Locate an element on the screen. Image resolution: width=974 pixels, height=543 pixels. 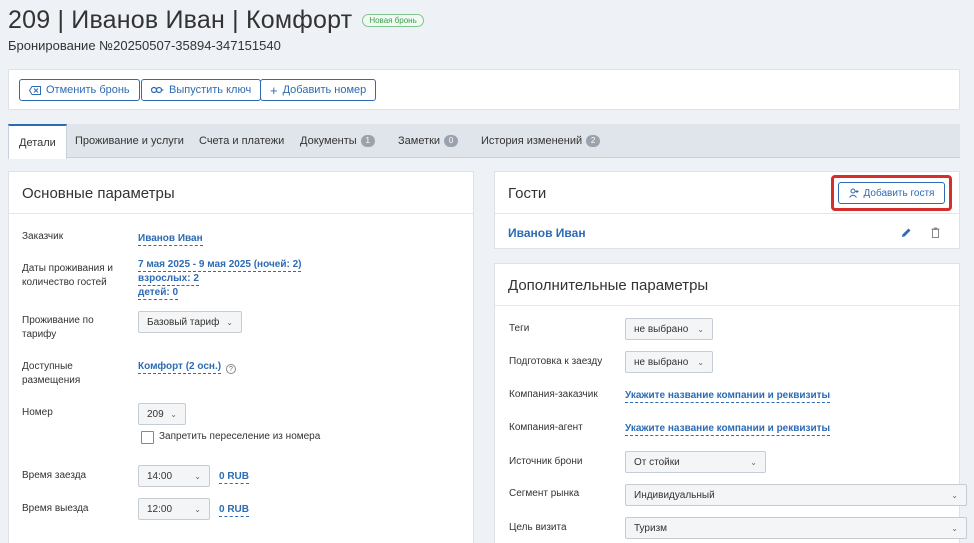
main-params-title: Основные параметры is located at coordinates (98, 193).